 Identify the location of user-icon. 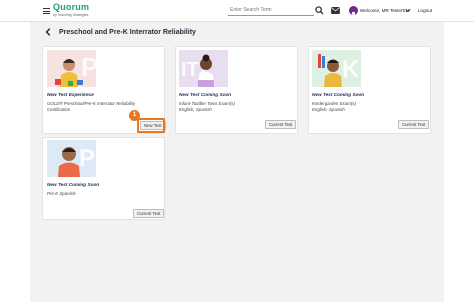
(353, 13).